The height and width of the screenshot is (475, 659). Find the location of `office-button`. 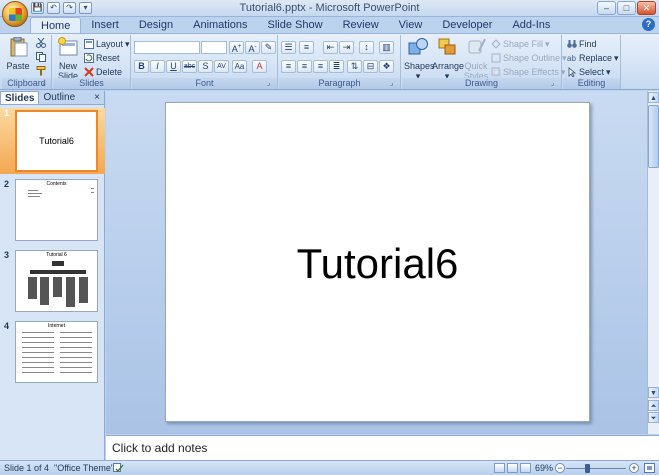

office-button is located at coordinates (15, 14).